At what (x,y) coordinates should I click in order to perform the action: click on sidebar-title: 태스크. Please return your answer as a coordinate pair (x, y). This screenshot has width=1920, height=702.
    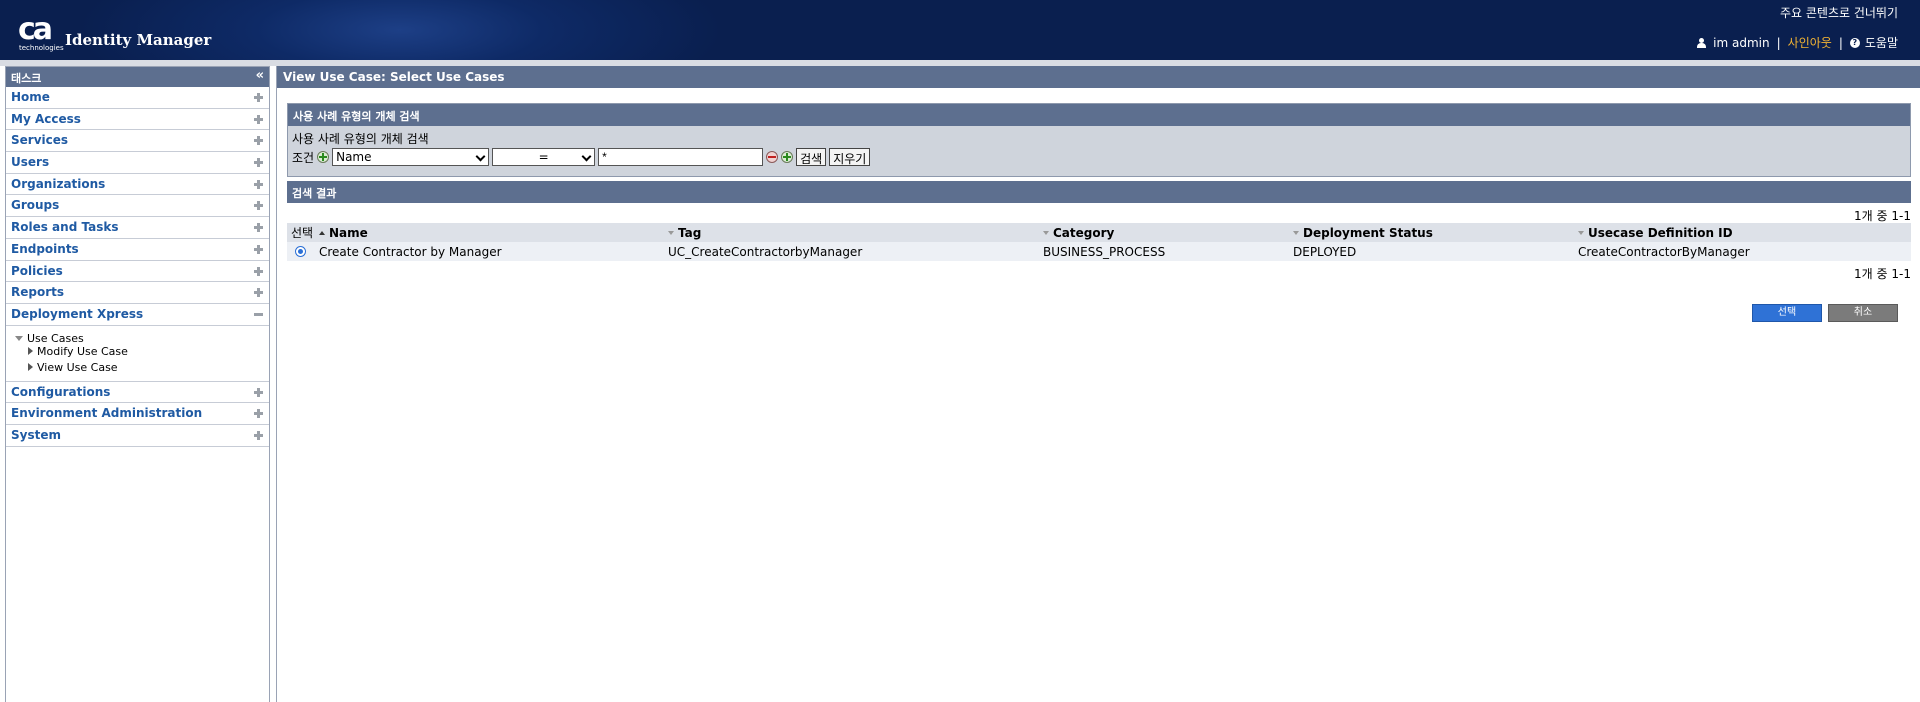
    Looking at the image, I should click on (26, 78).